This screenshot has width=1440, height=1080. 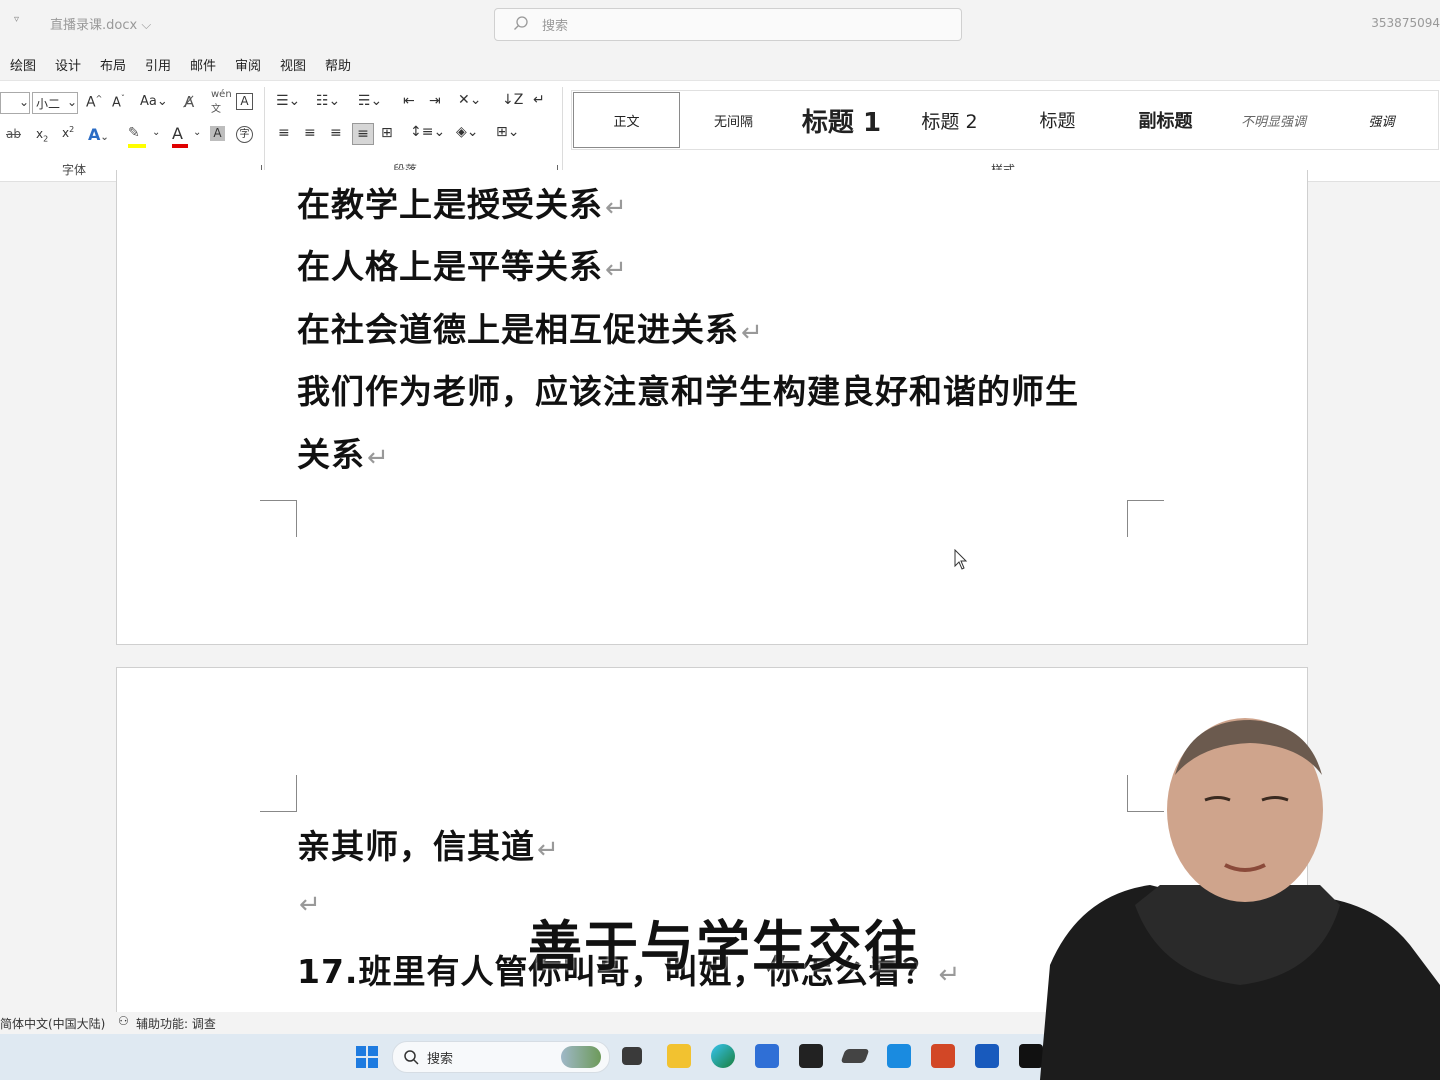 What do you see at coordinates (367, 1057) in the screenshot?
I see `windows-start-icon` at bounding box center [367, 1057].